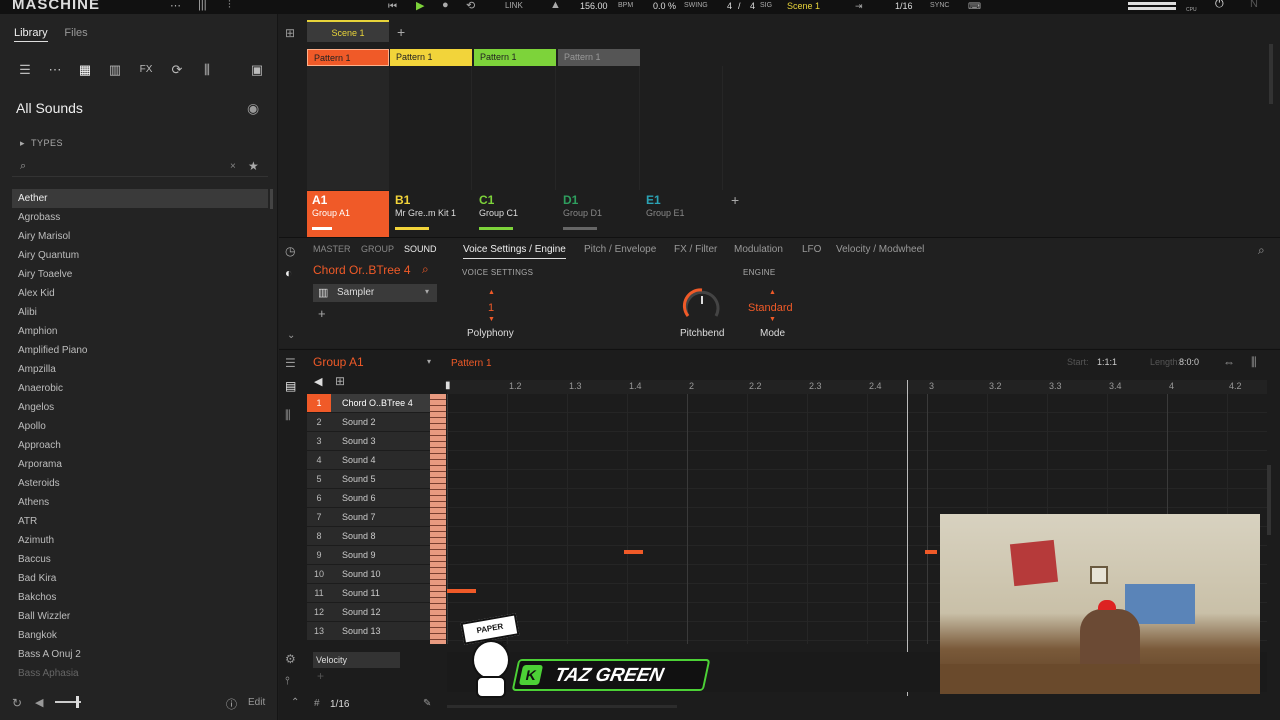 The width and height of the screenshot is (1280, 720). What do you see at coordinates (320, 676) in the screenshot?
I see `add-lane-icon: +` at bounding box center [320, 676].